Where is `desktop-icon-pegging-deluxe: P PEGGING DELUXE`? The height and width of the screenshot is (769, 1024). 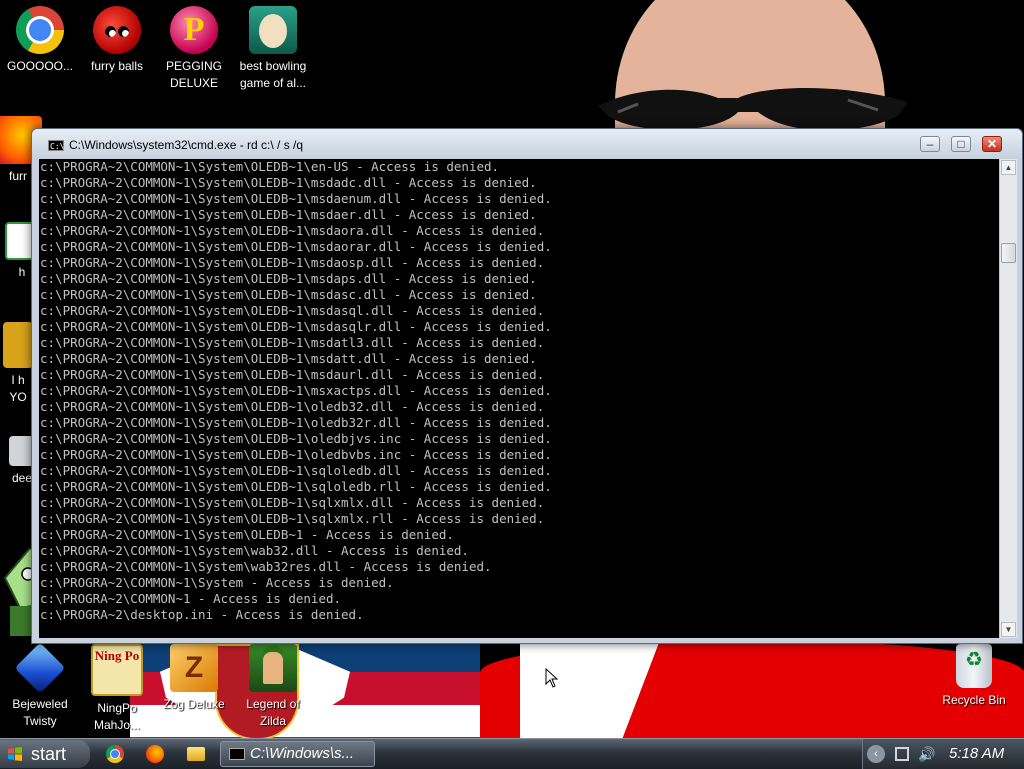
desktop-icon-pegging-deluxe: P PEGGING DELUXE is located at coordinates (194, 49).